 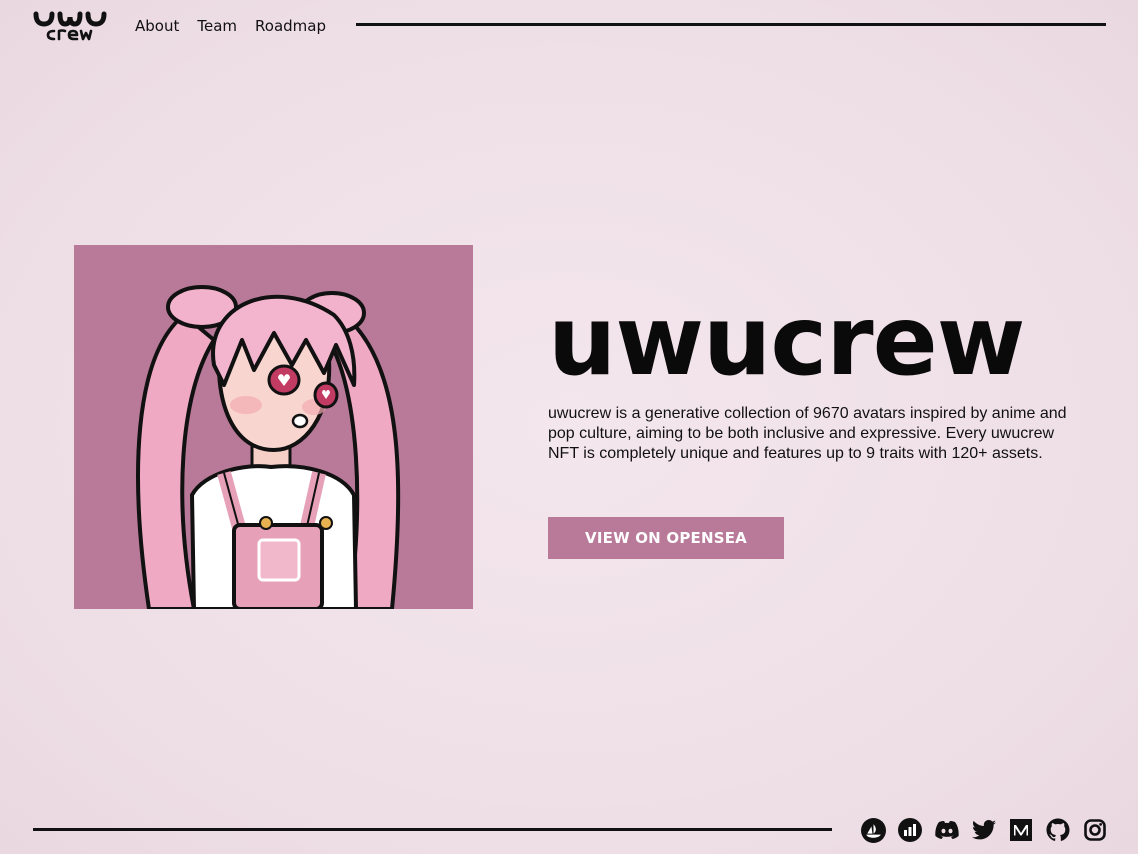 I want to click on github-icon, so click(x=1058, y=830).